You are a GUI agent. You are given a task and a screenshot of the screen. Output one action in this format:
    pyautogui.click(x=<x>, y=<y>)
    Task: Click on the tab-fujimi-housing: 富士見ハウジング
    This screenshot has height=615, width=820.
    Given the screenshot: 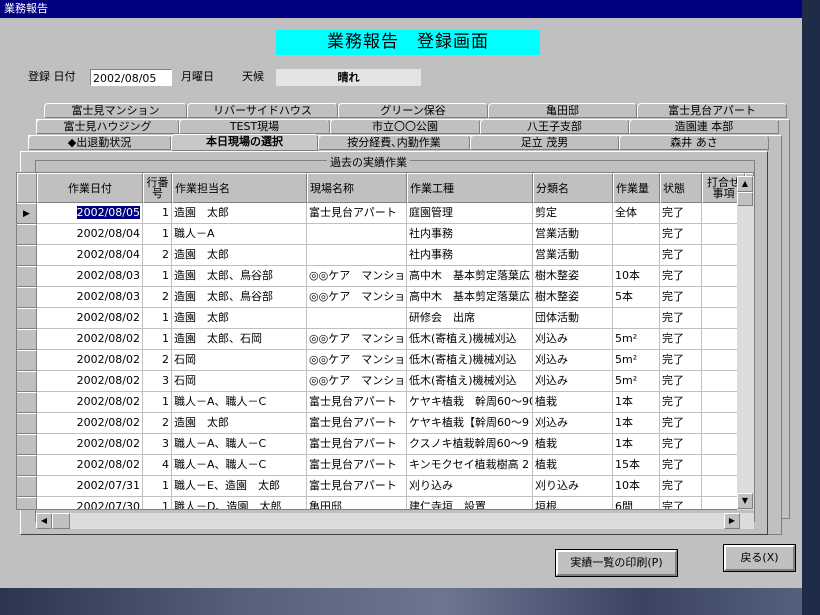 What is the action you would take?
    pyautogui.click(x=107, y=126)
    